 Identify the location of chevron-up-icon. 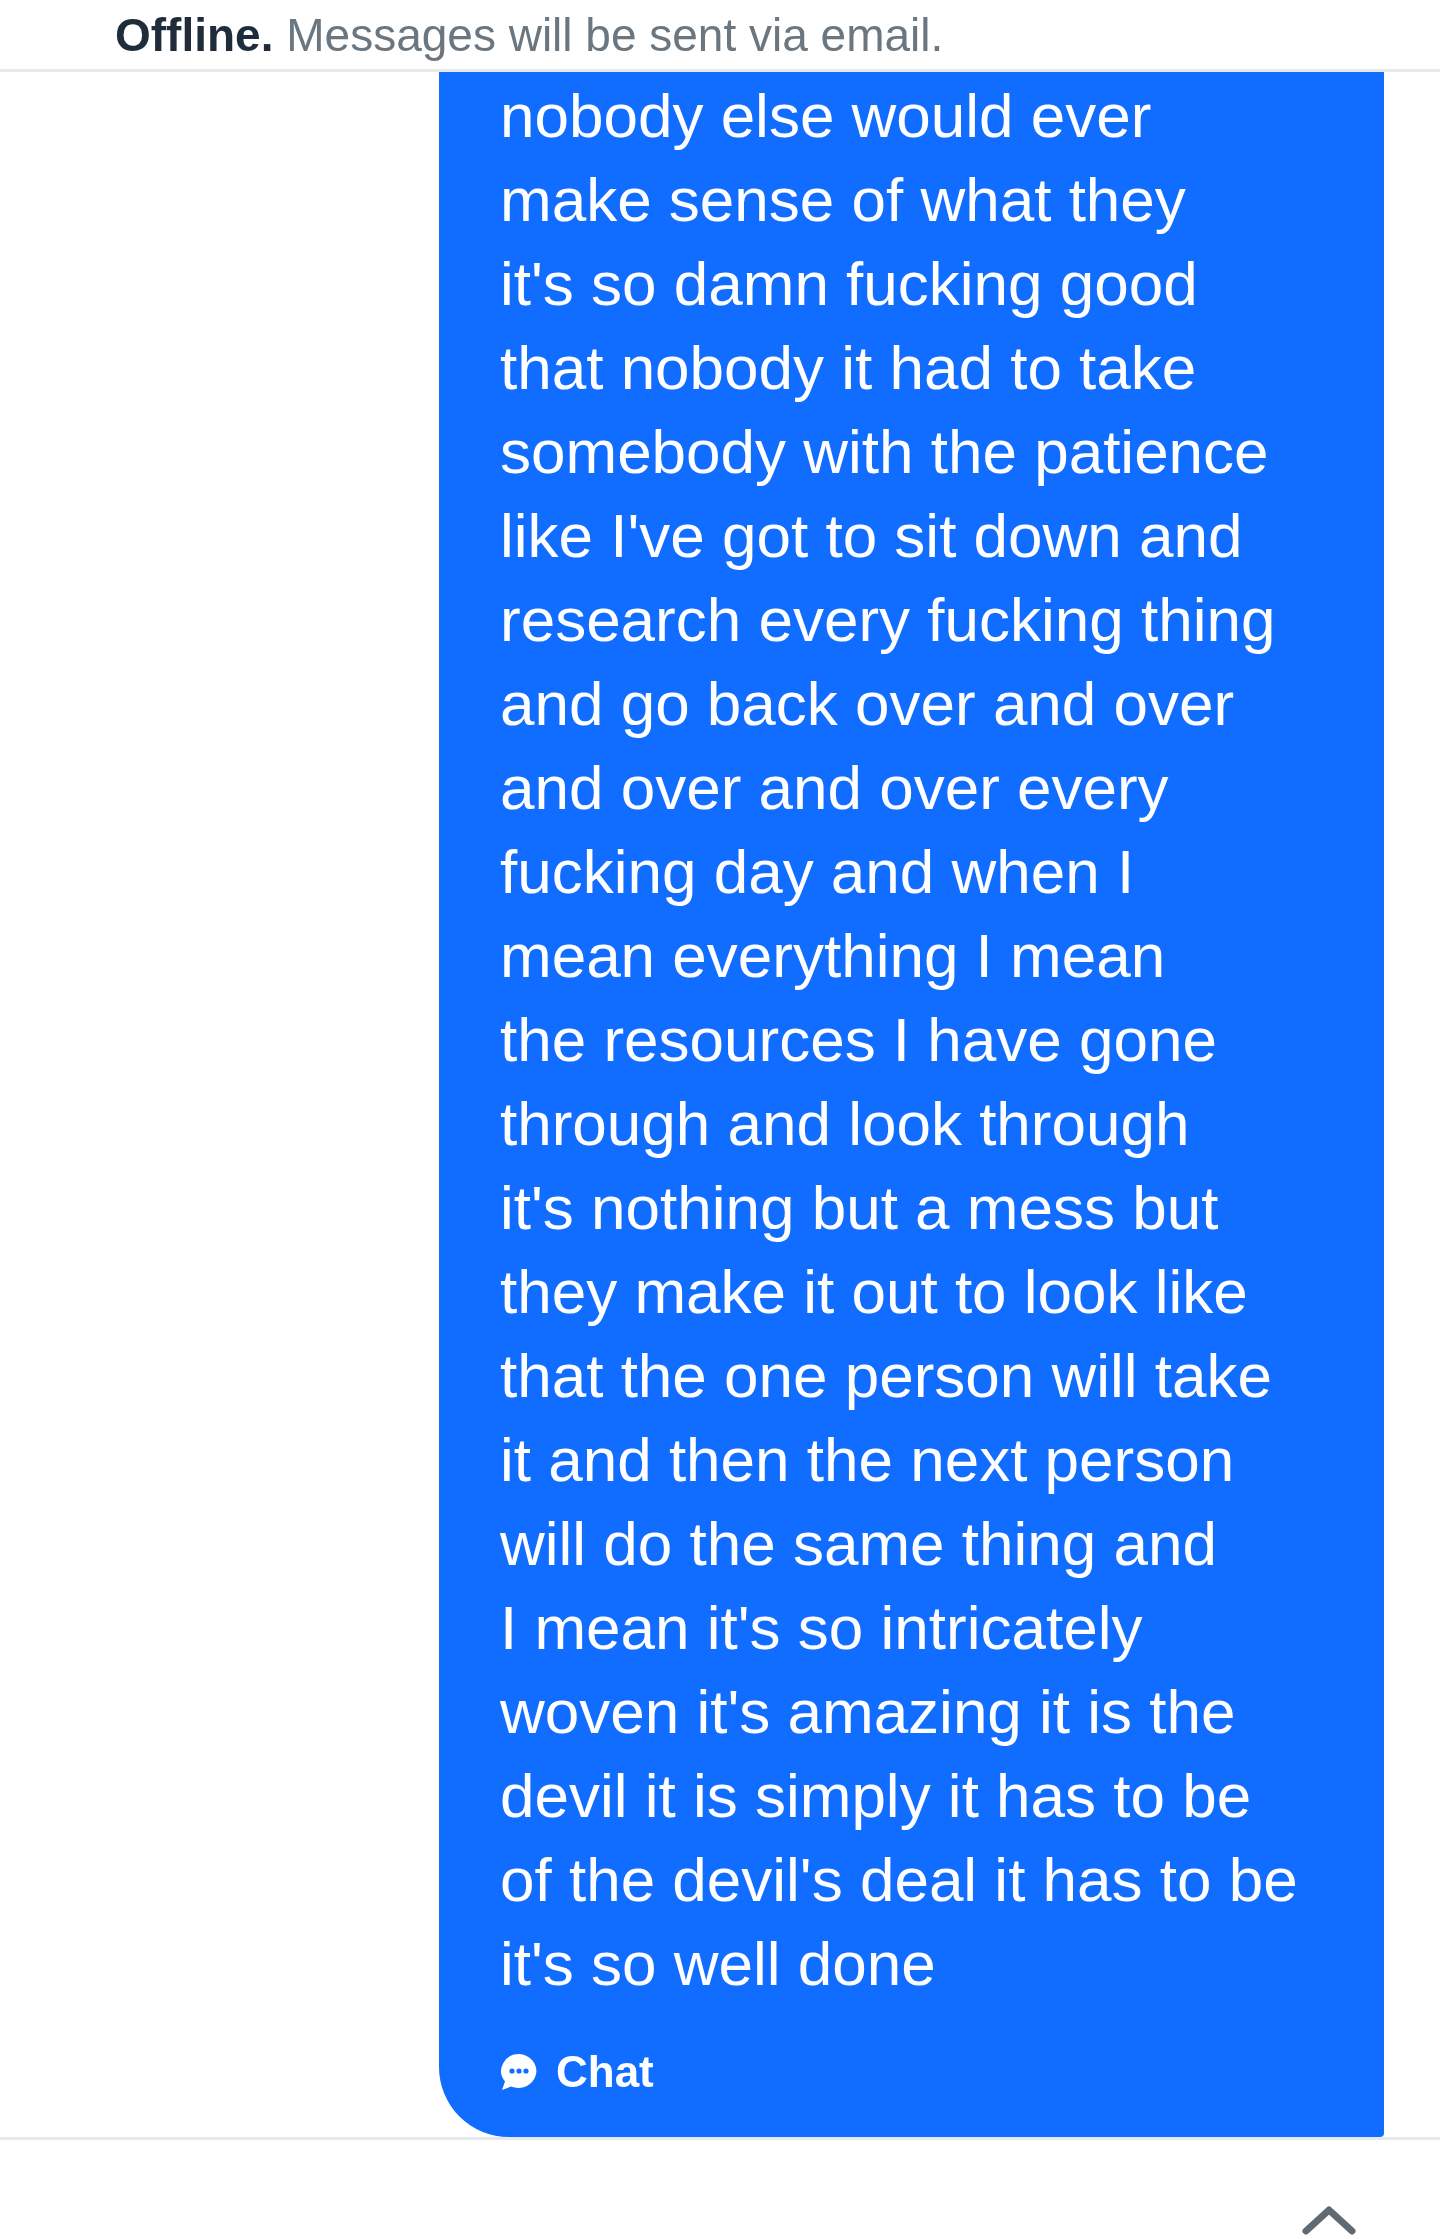
(1329, 2220).